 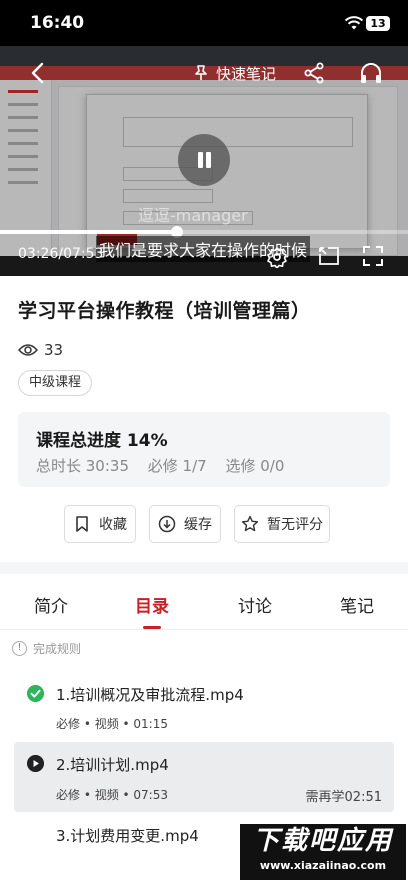 What do you see at coordinates (255, 604) in the screenshot?
I see `tab-discussion: 讨论` at bounding box center [255, 604].